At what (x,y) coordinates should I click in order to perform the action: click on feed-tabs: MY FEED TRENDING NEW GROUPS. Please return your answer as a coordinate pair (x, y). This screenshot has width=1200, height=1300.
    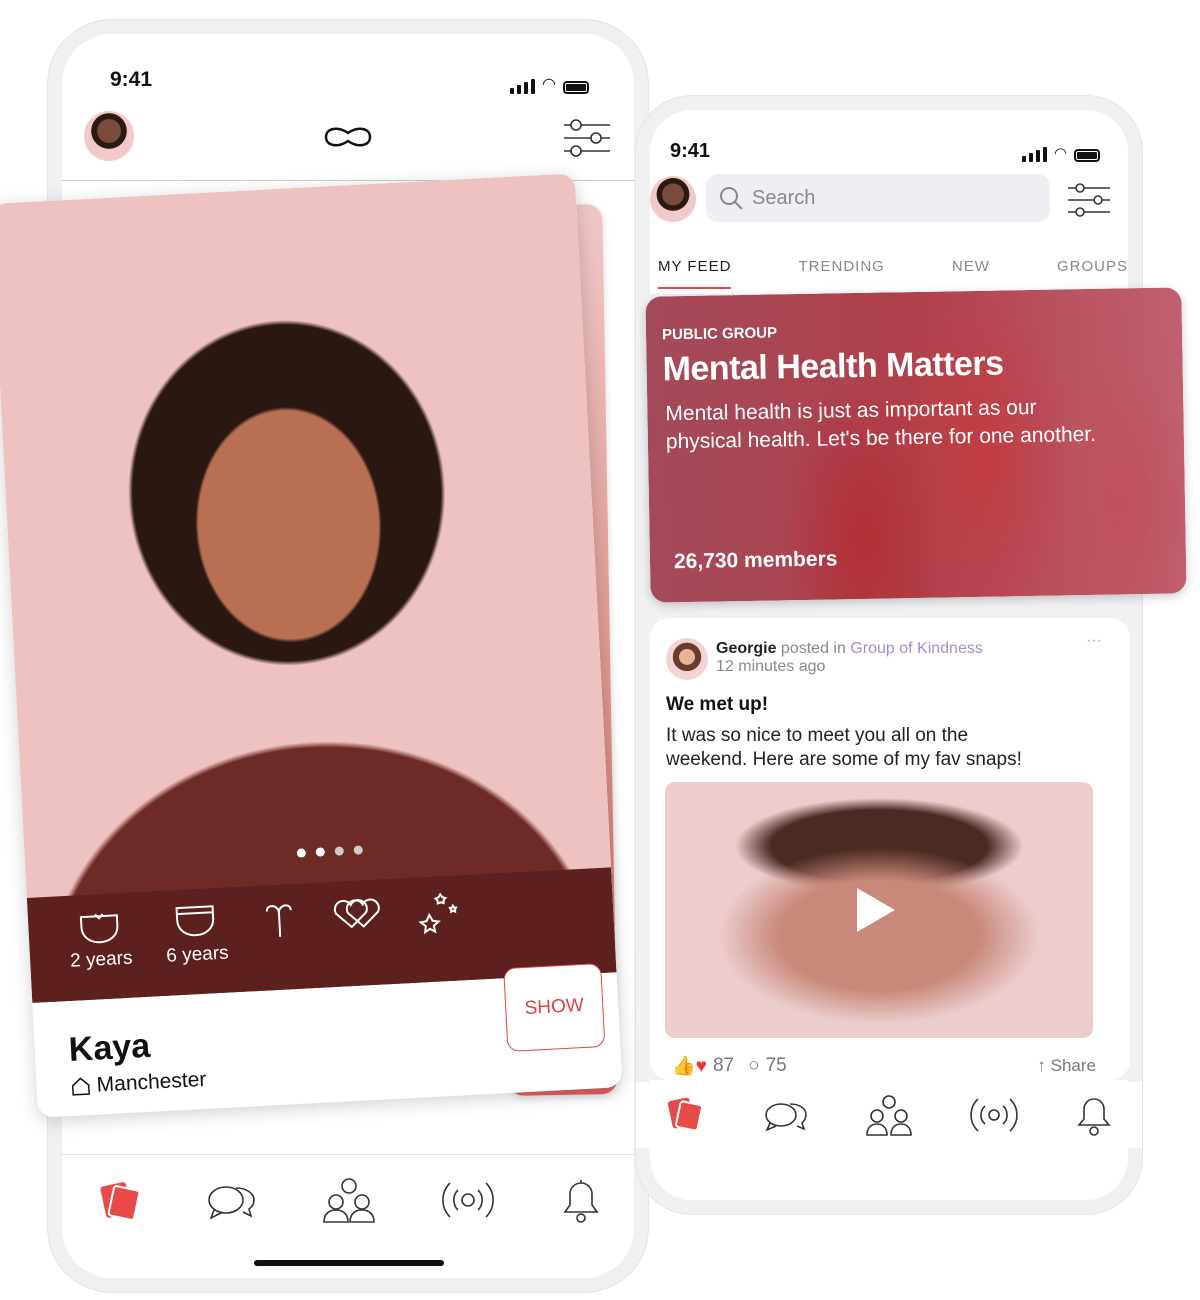
    Looking at the image, I should click on (893, 273).